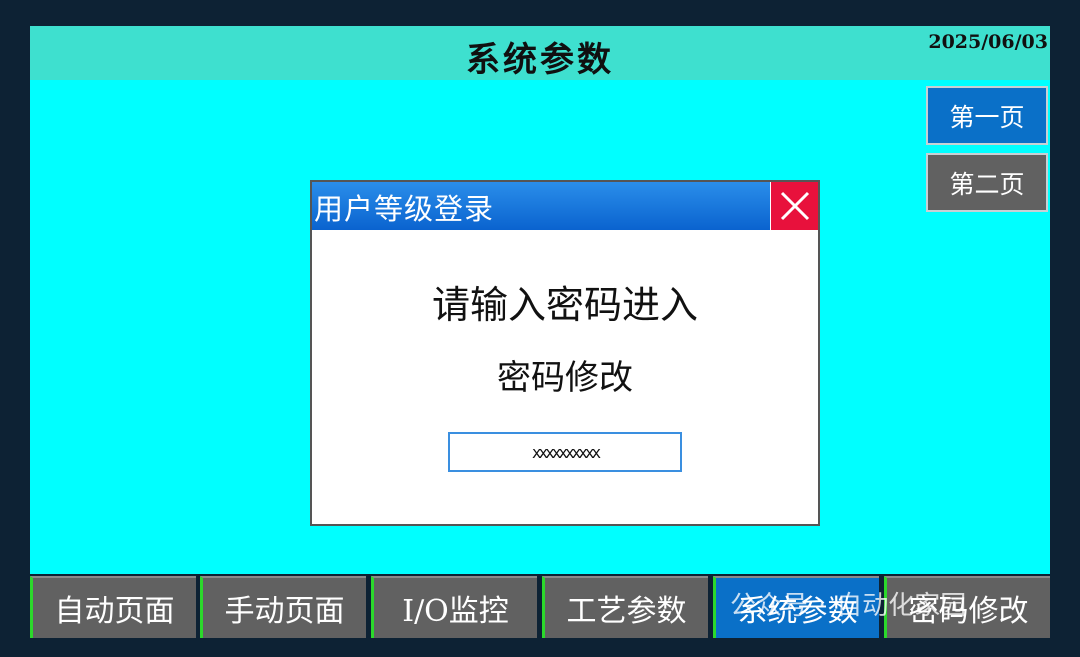 The image size is (1080, 657). Describe the element at coordinates (113, 607) in the screenshot. I see `nav-auto-page: 自动页面` at that location.